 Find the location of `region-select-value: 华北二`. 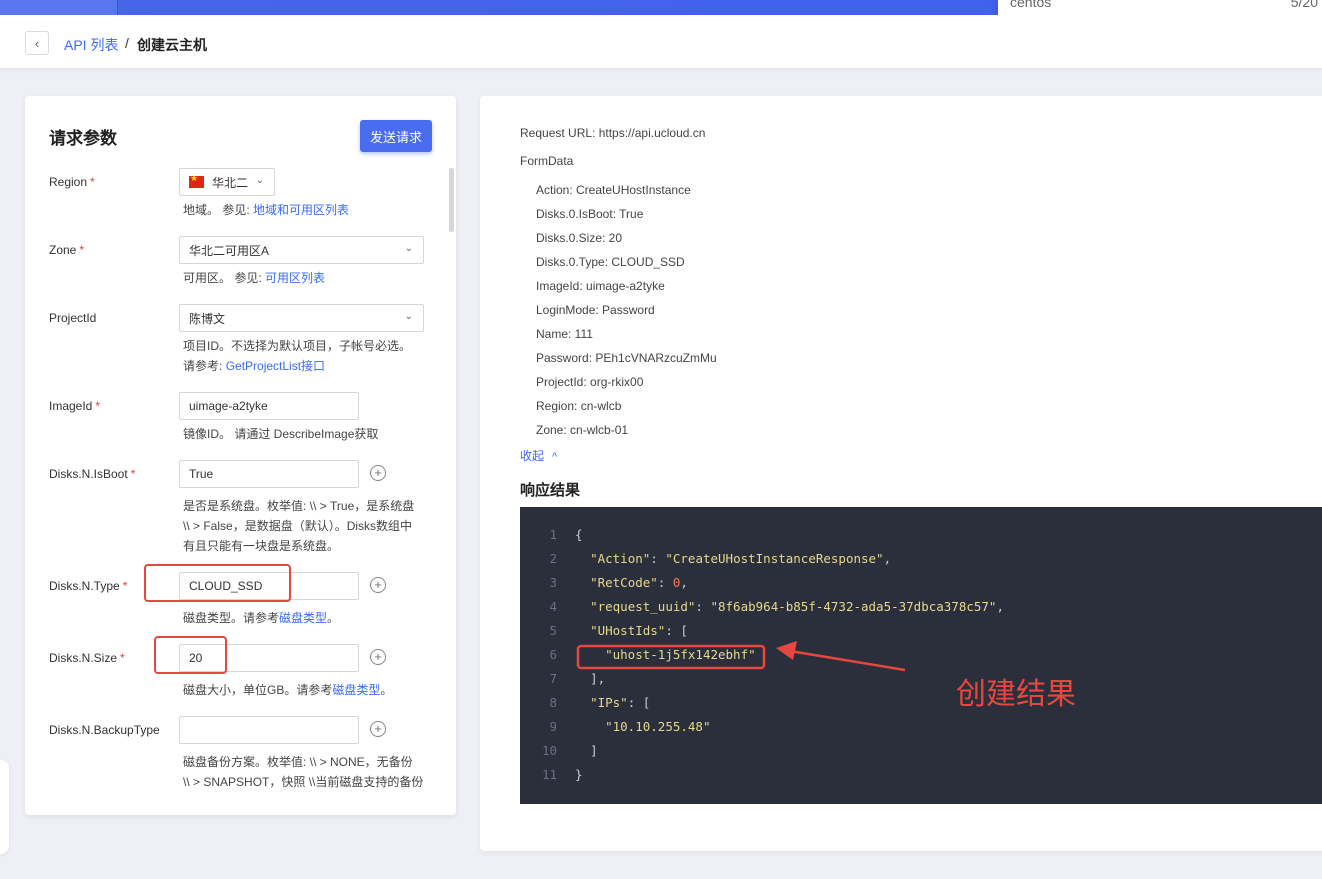

region-select-value: 华北二 is located at coordinates (230, 182).